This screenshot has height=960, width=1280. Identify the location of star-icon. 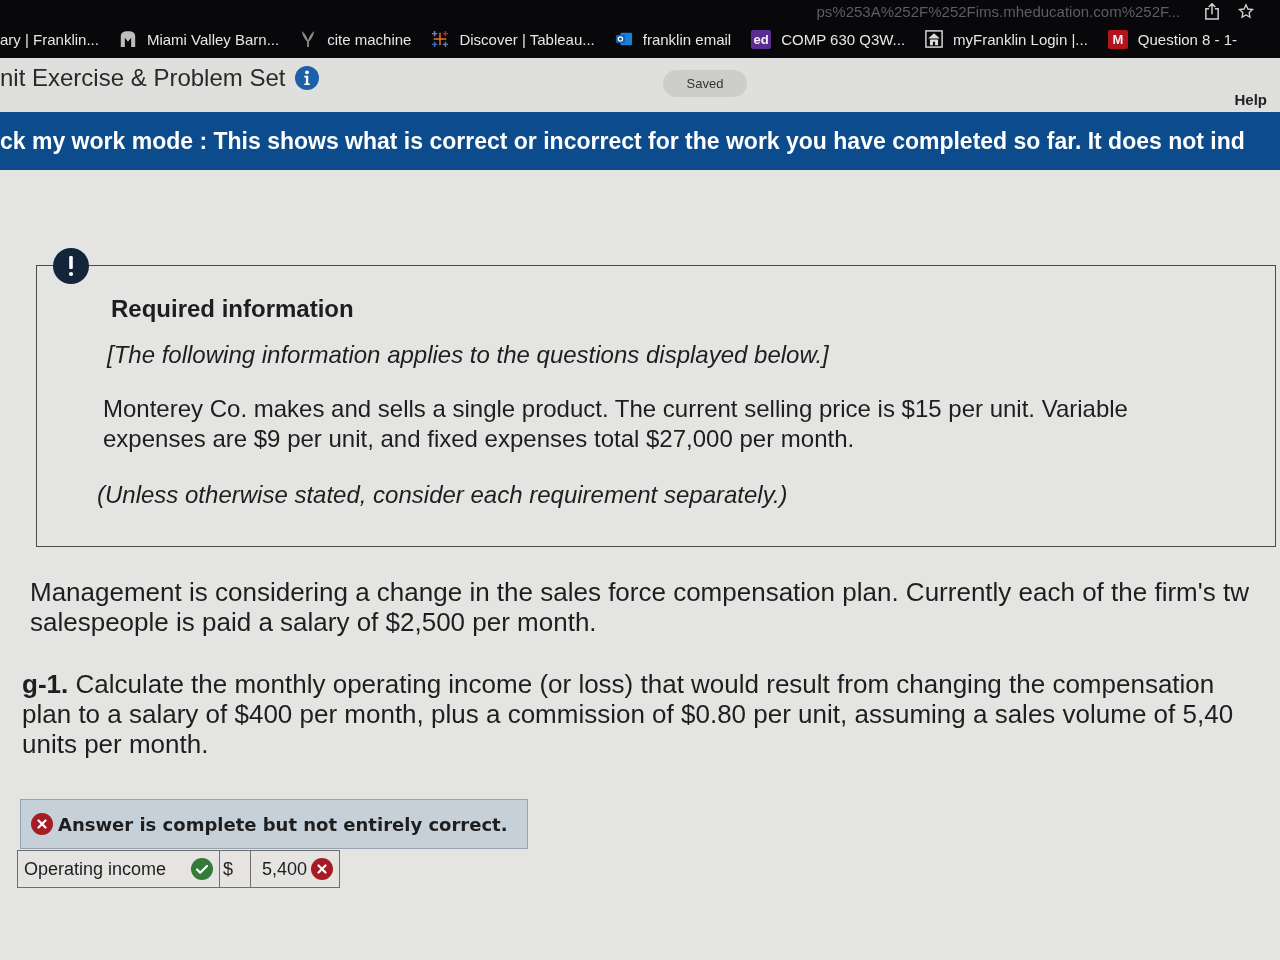
(1246, 11).